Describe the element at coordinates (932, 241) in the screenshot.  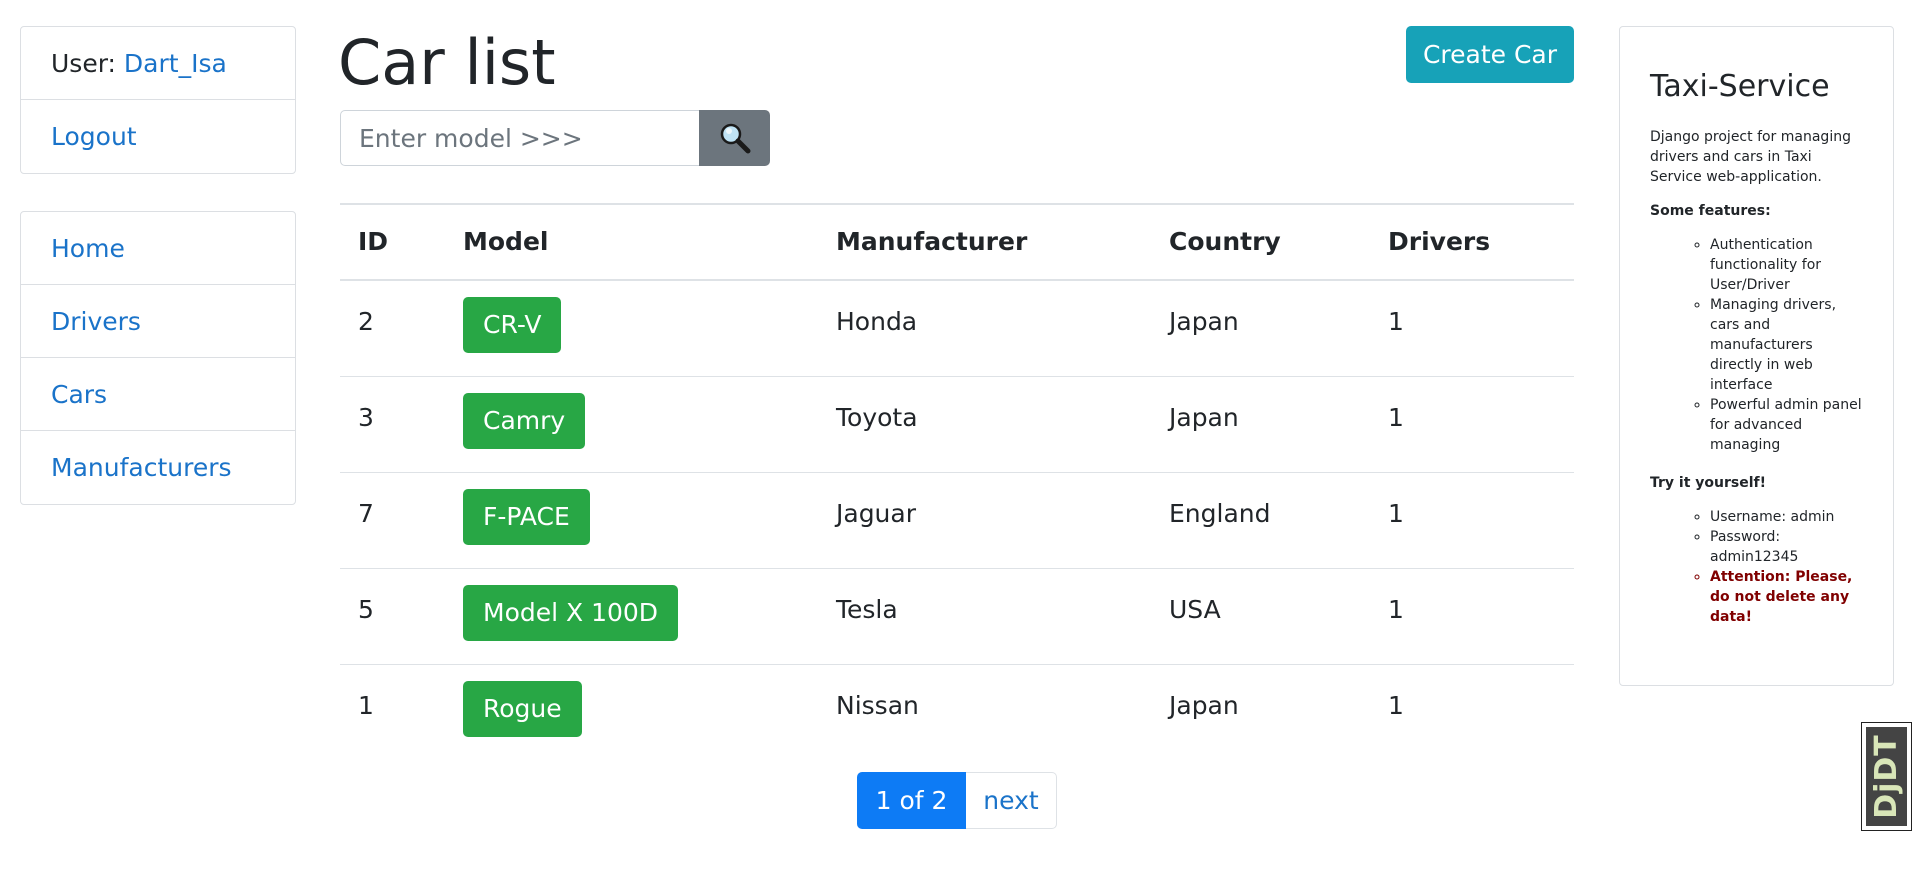
I see `header-manufacturer: Manufacturer` at that location.